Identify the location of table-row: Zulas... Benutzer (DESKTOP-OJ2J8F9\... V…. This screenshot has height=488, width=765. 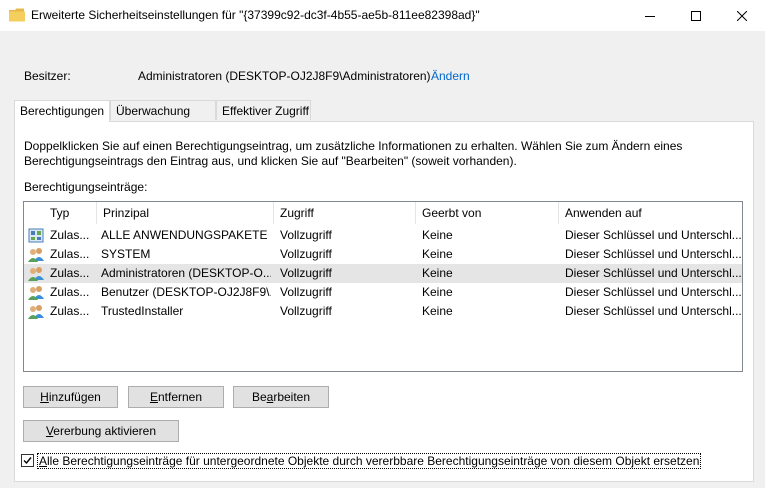
(383, 292).